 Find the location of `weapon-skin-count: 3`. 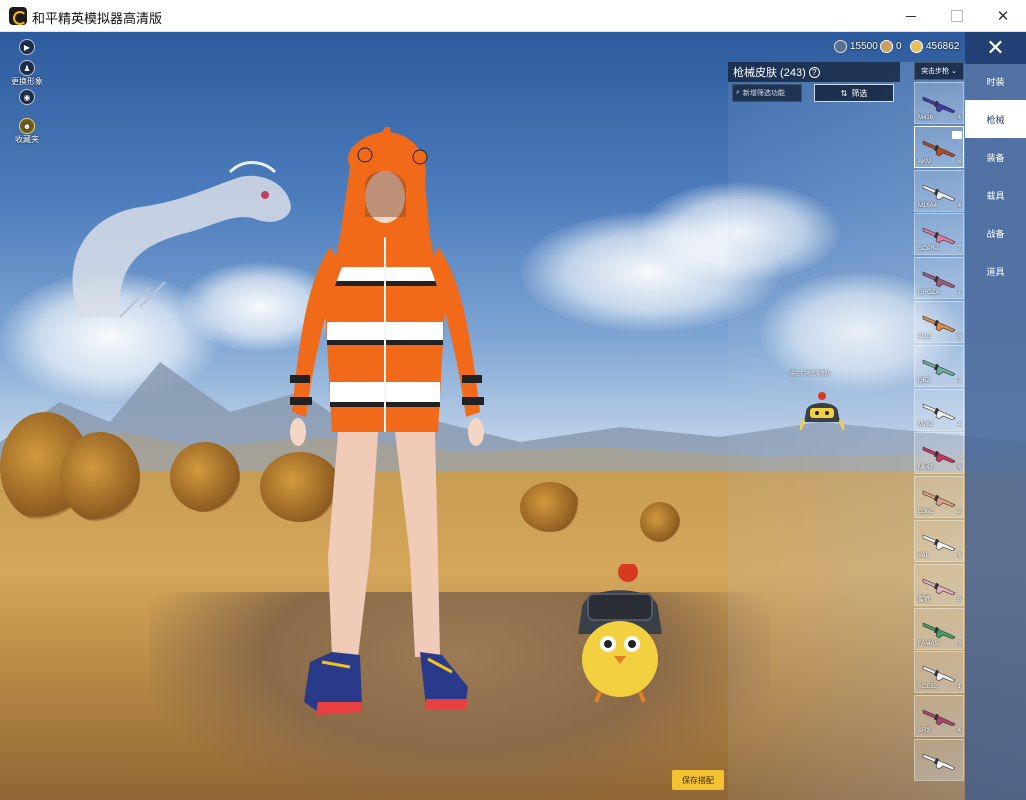

weapon-skin-count: 3 is located at coordinates (959, 643).